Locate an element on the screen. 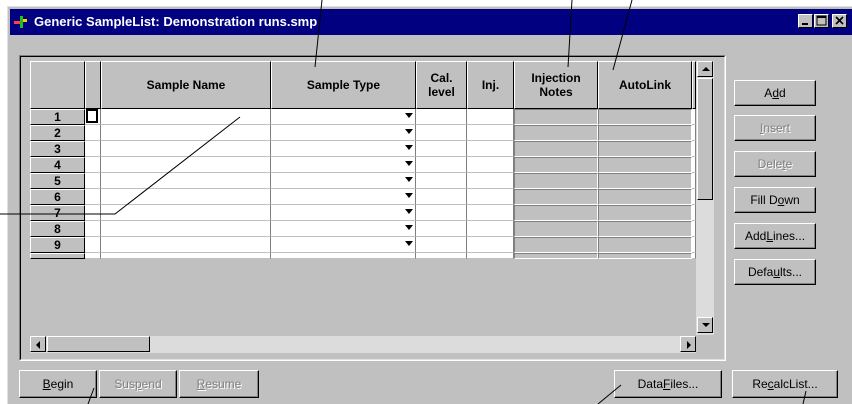  row-number-header: 2 is located at coordinates (57, 133).